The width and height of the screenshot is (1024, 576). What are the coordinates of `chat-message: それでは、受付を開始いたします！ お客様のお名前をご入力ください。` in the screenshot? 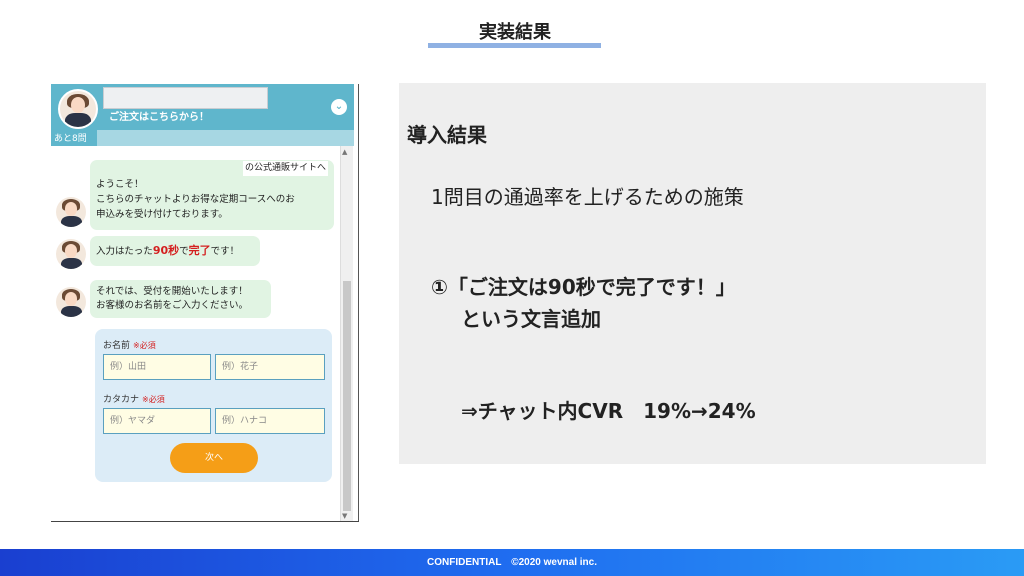 It's located at (180, 299).